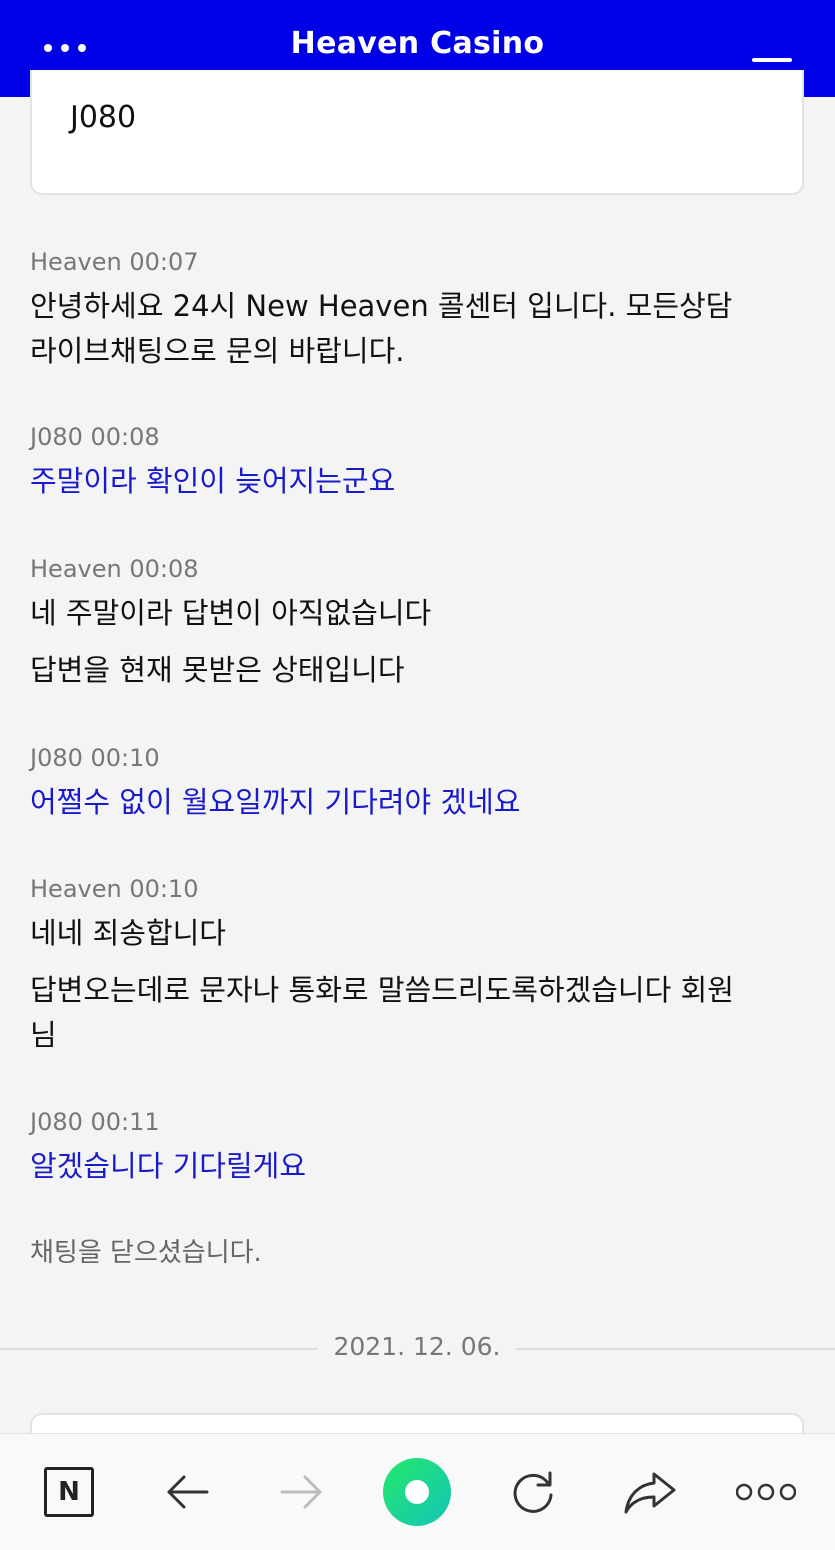 The width and height of the screenshot is (835, 1550). What do you see at coordinates (381, 306) in the screenshot?
I see `message-text: 안녕하세요 24시 New Heaven 콜센터 입니다. 모든상담` at bounding box center [381, 306].